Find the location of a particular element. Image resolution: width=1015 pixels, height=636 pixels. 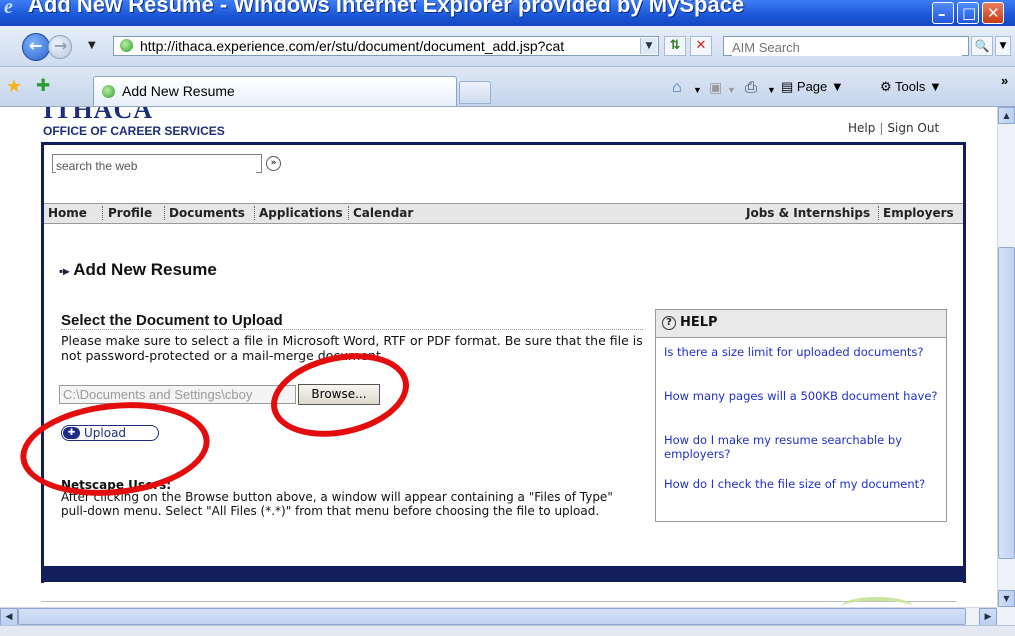

page-menu-label: Page is located at coordinates (812, 86).